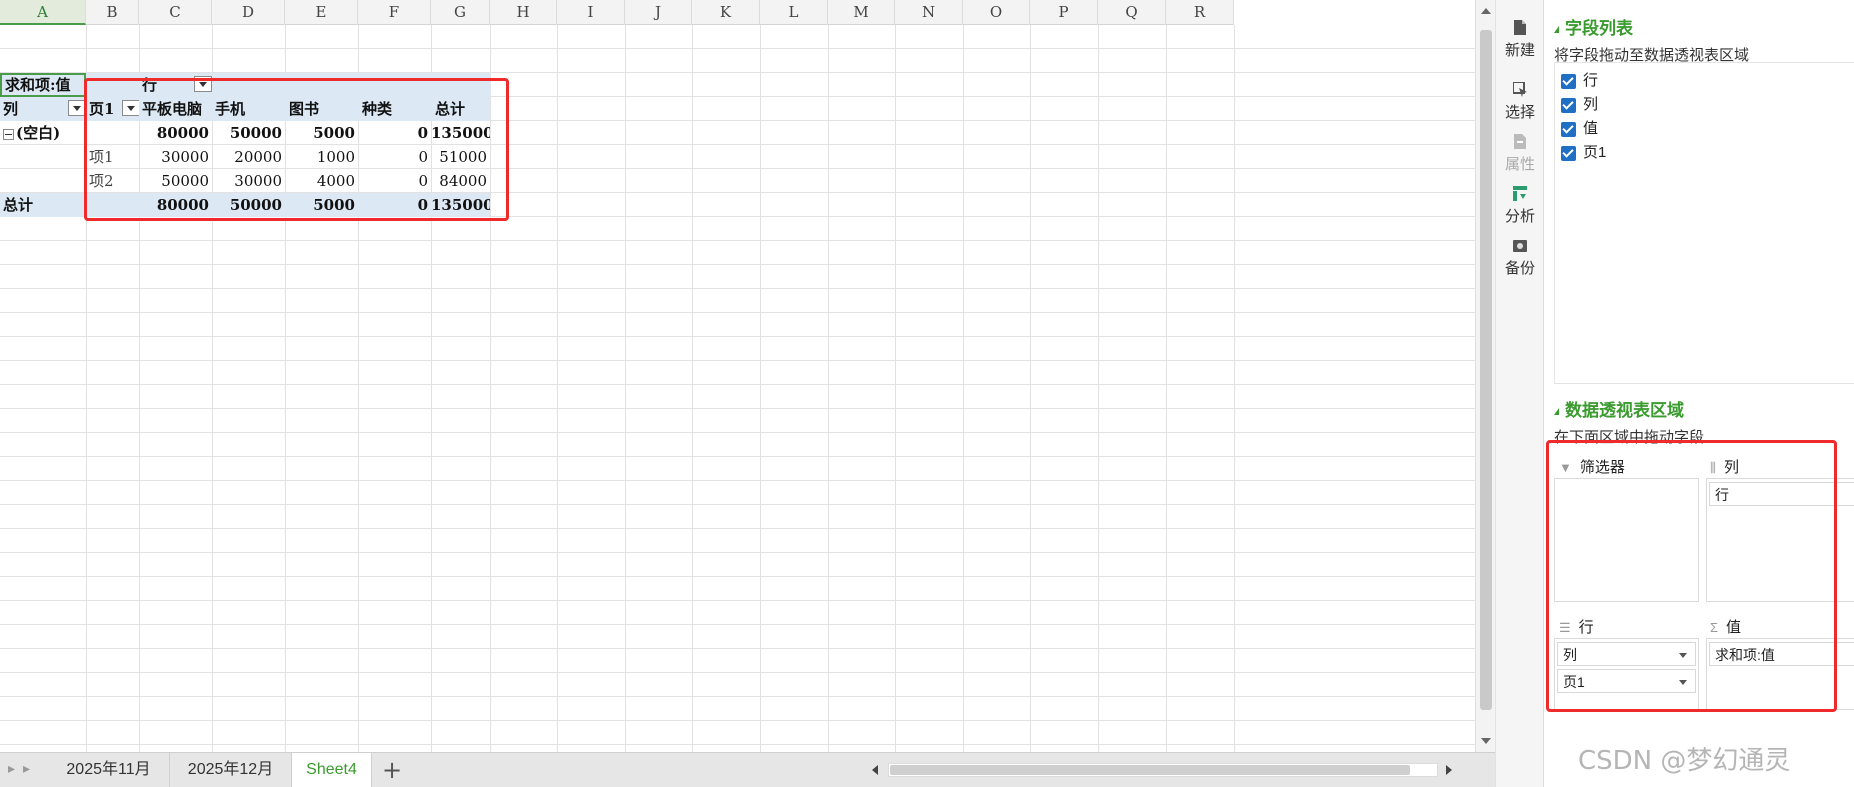 This screenshot has height=787, width=1854. What do you see at coordinates (1579, 103) in the screenshot?
I see `field-col: 列` at bounding box center [1579, 103].